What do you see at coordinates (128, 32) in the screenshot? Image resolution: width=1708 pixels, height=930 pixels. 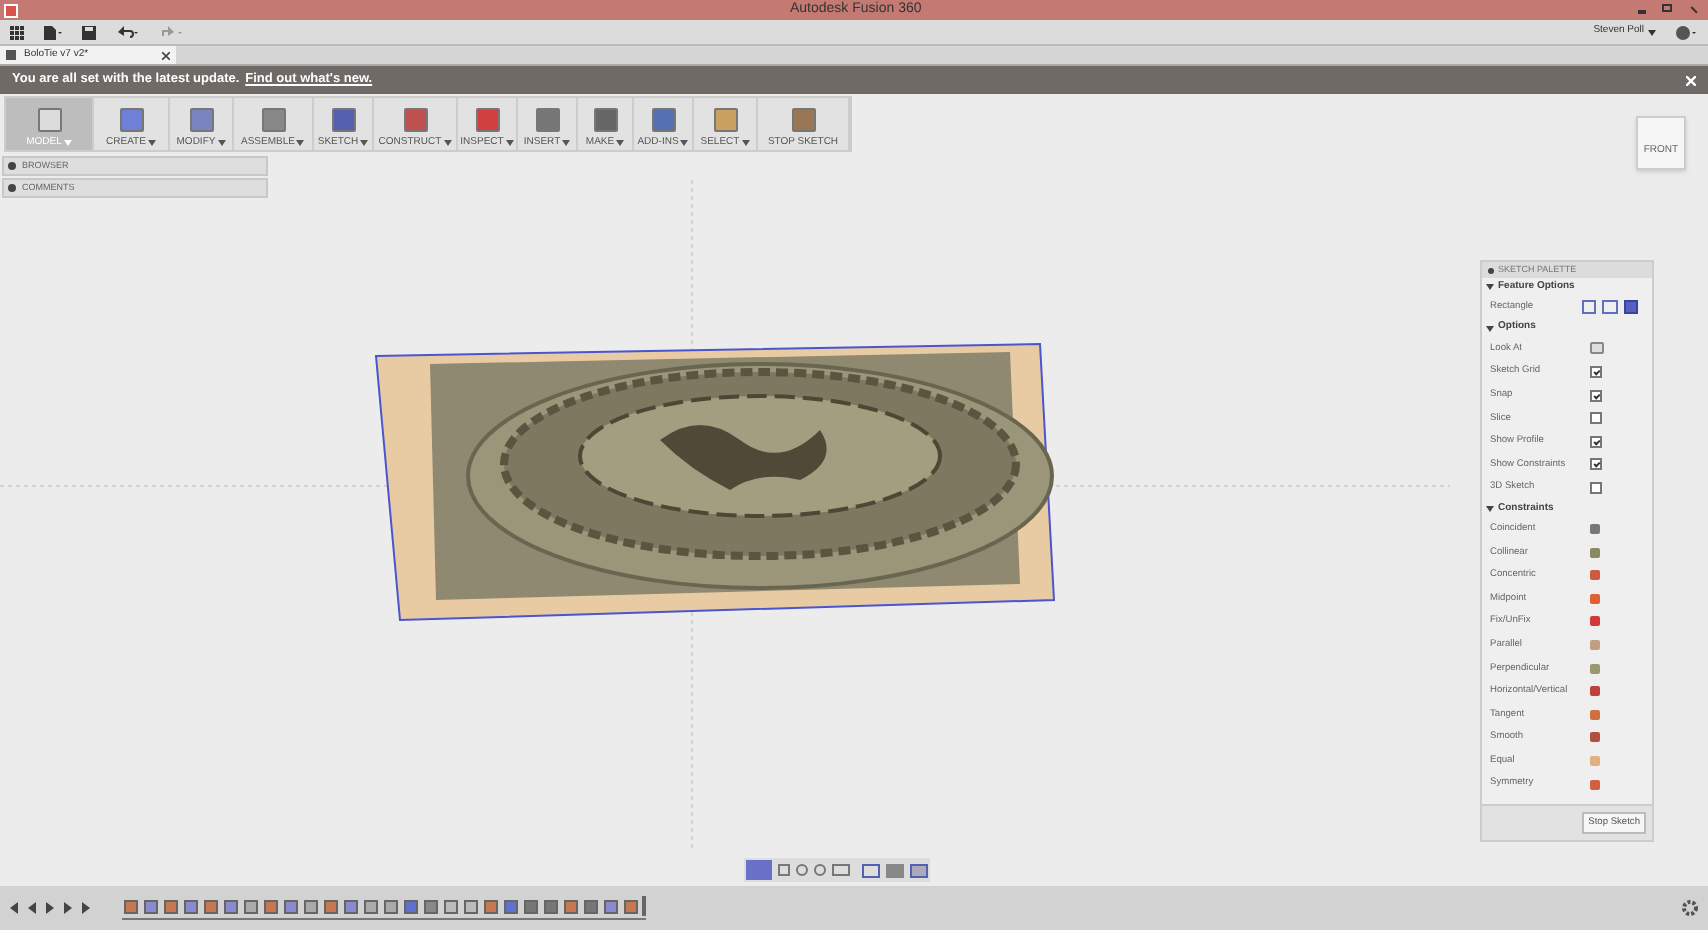 I see `undo-icon` at bounding box center [128, 32].